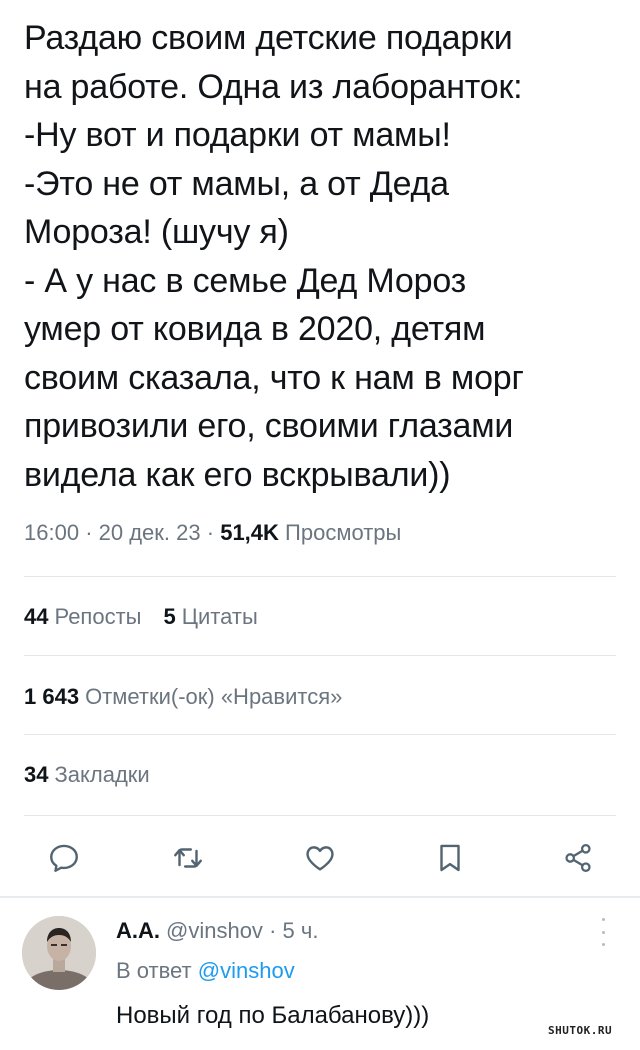 The width and height of the screenshot is (640, 1050). Describe the element at coordinates (52, 696) in the screenshot. I see `likes-count: 1 643` at that location.